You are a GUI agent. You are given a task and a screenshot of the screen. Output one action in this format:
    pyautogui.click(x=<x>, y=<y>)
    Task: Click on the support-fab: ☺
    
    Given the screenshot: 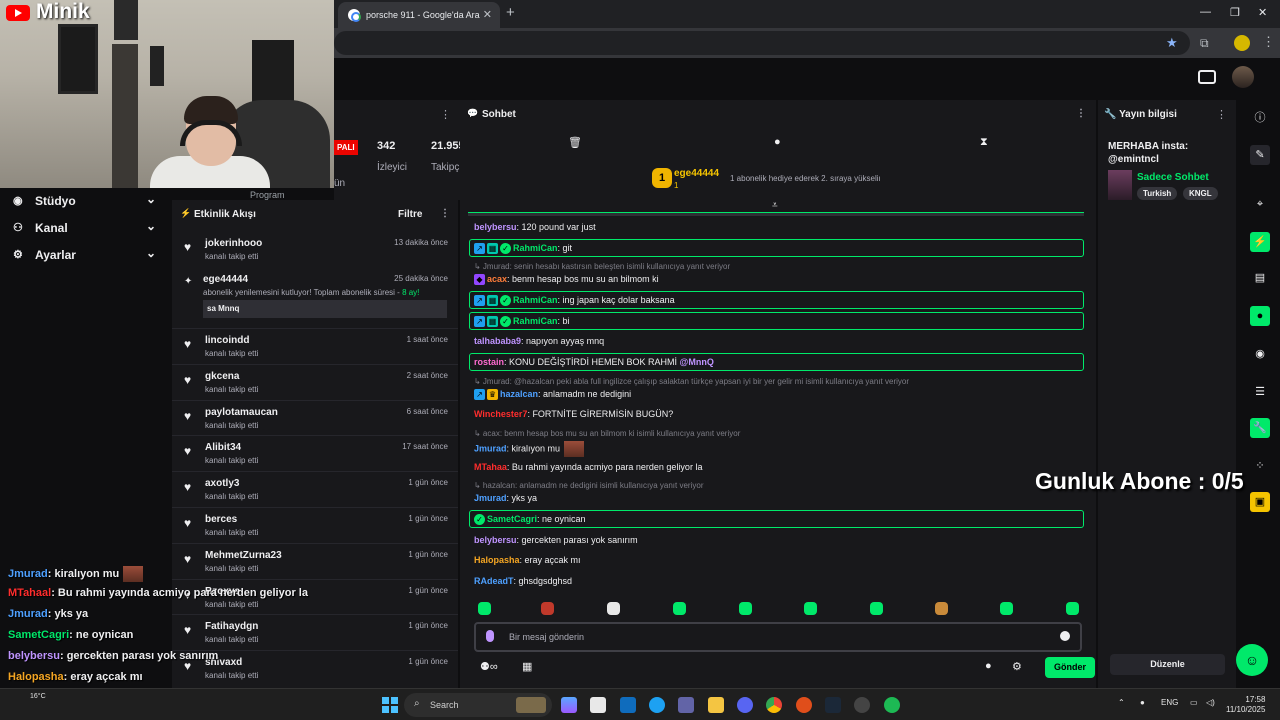 What is the action you would take?
    pyautogui.click(x=1252, y=660)
    